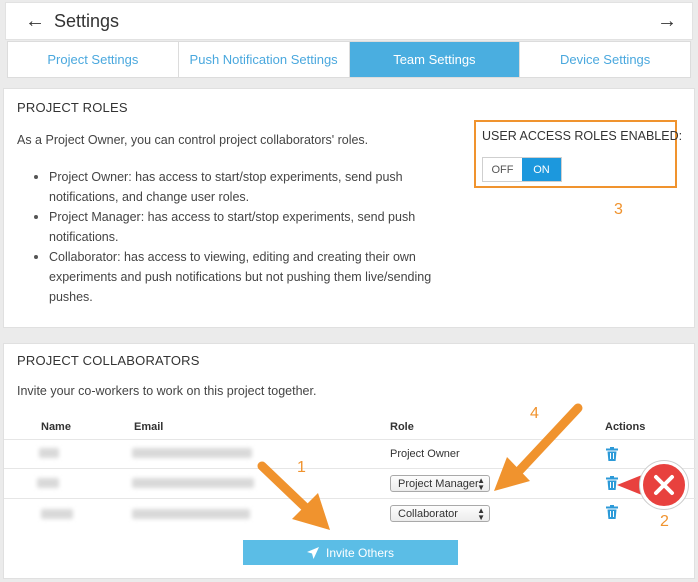 The image size is (698, 582). Describe the element at coordinates (534, 413) in the screenshot. I see `annotation-number-4: 4` at that location.